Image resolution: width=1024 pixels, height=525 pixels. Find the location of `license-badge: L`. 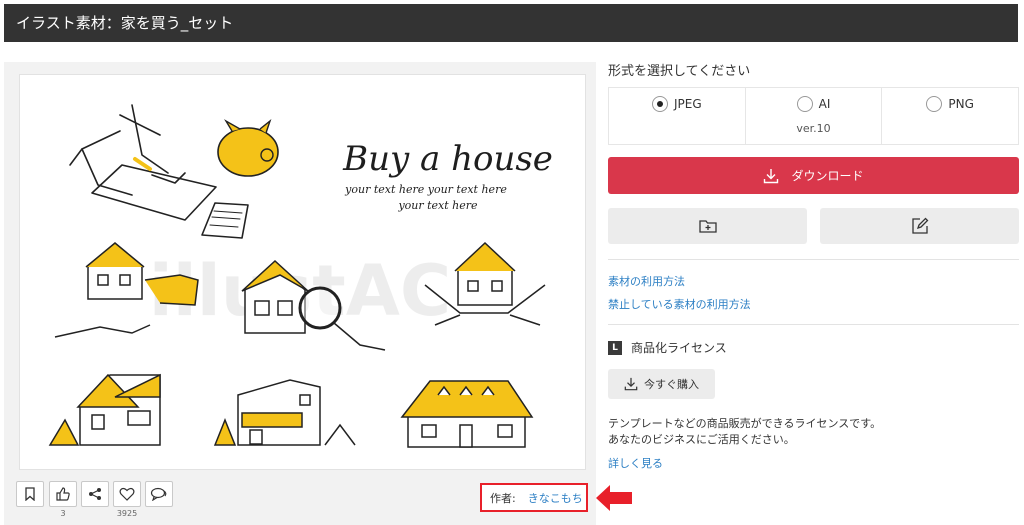

license-badge: L is located at coordinates (615, 347).